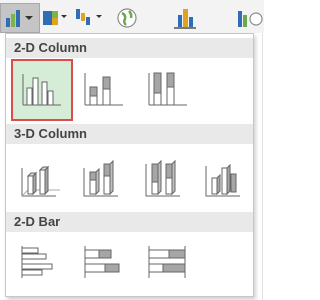 This screenshot has height=300, width=320. What do you see at coordinates (168, 265) in the screenshot?
I see `100-stacked-bar-tile` at bounding box center [168, 265].